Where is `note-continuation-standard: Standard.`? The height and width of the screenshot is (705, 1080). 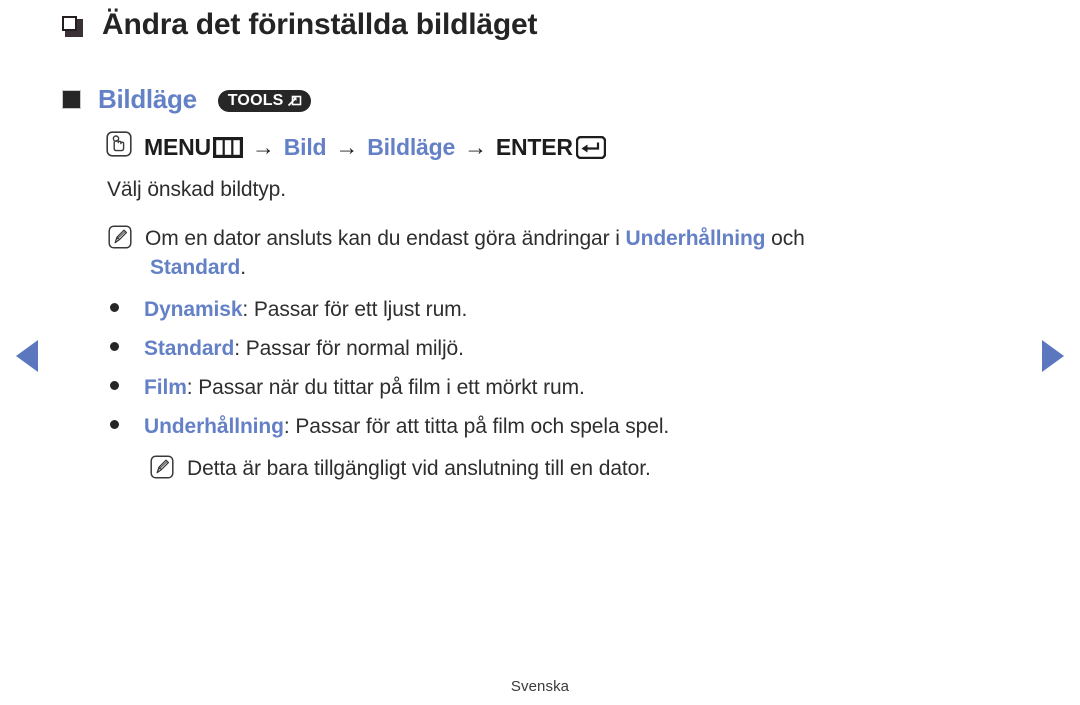 note-continuation-standard: Standard. is located at coordinates (198, 268).